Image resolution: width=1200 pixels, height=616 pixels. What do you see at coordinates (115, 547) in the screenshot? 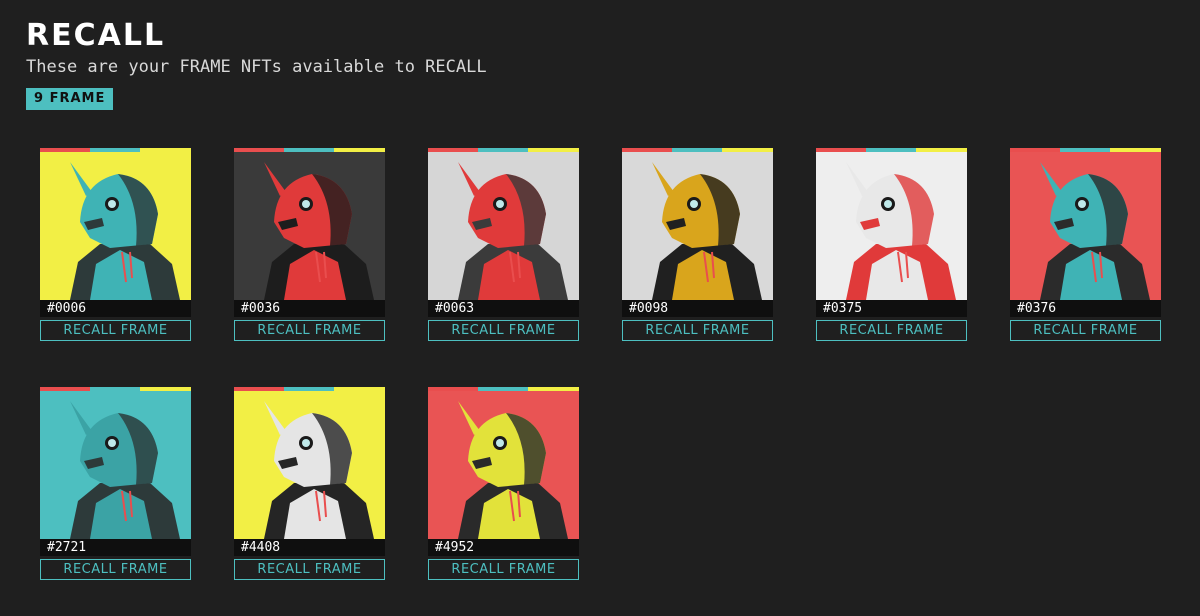
I see `nft-id-label: #2721` at bounding box center [115, 547].